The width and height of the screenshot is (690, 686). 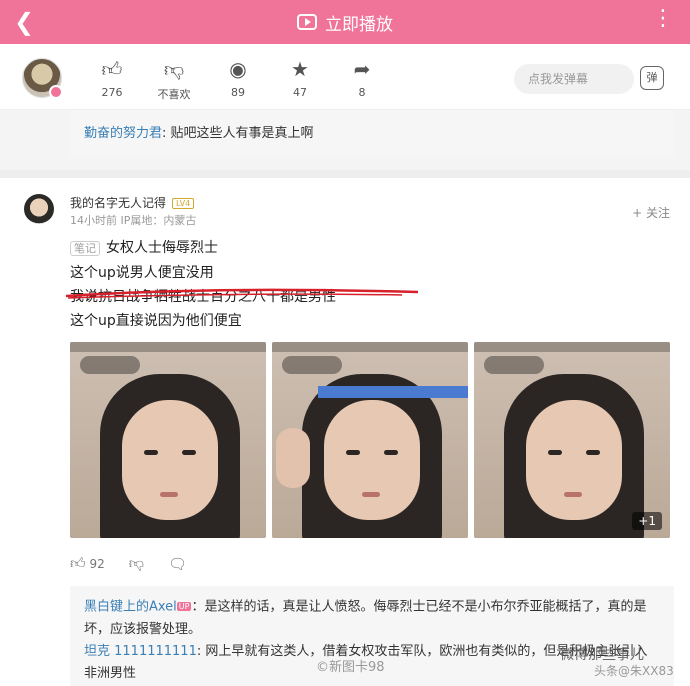 I want to click on favorite-count: 47, so click(x=300, y=92).